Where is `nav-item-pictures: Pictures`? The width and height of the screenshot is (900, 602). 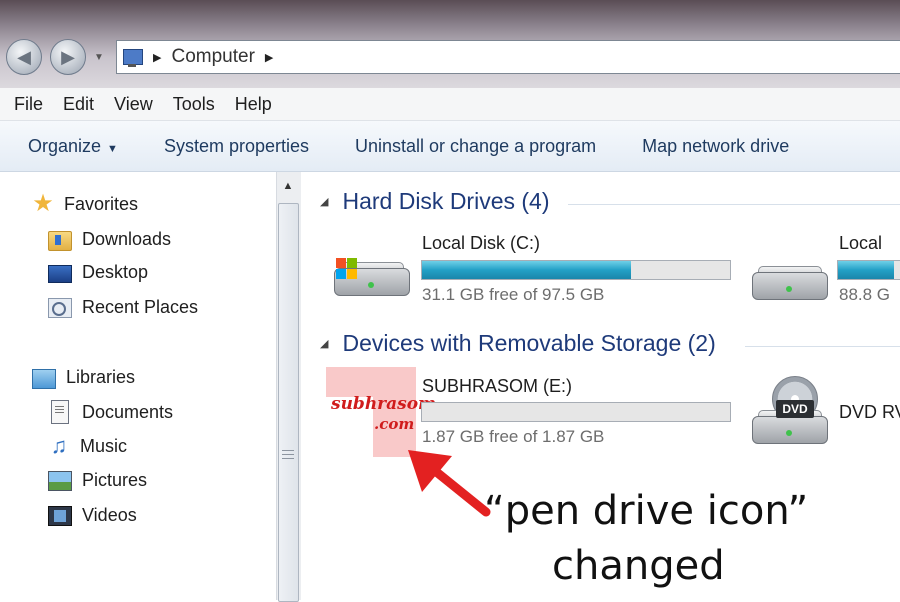
nav-item-pictures: Pictures is located at coordinates (97, 480).